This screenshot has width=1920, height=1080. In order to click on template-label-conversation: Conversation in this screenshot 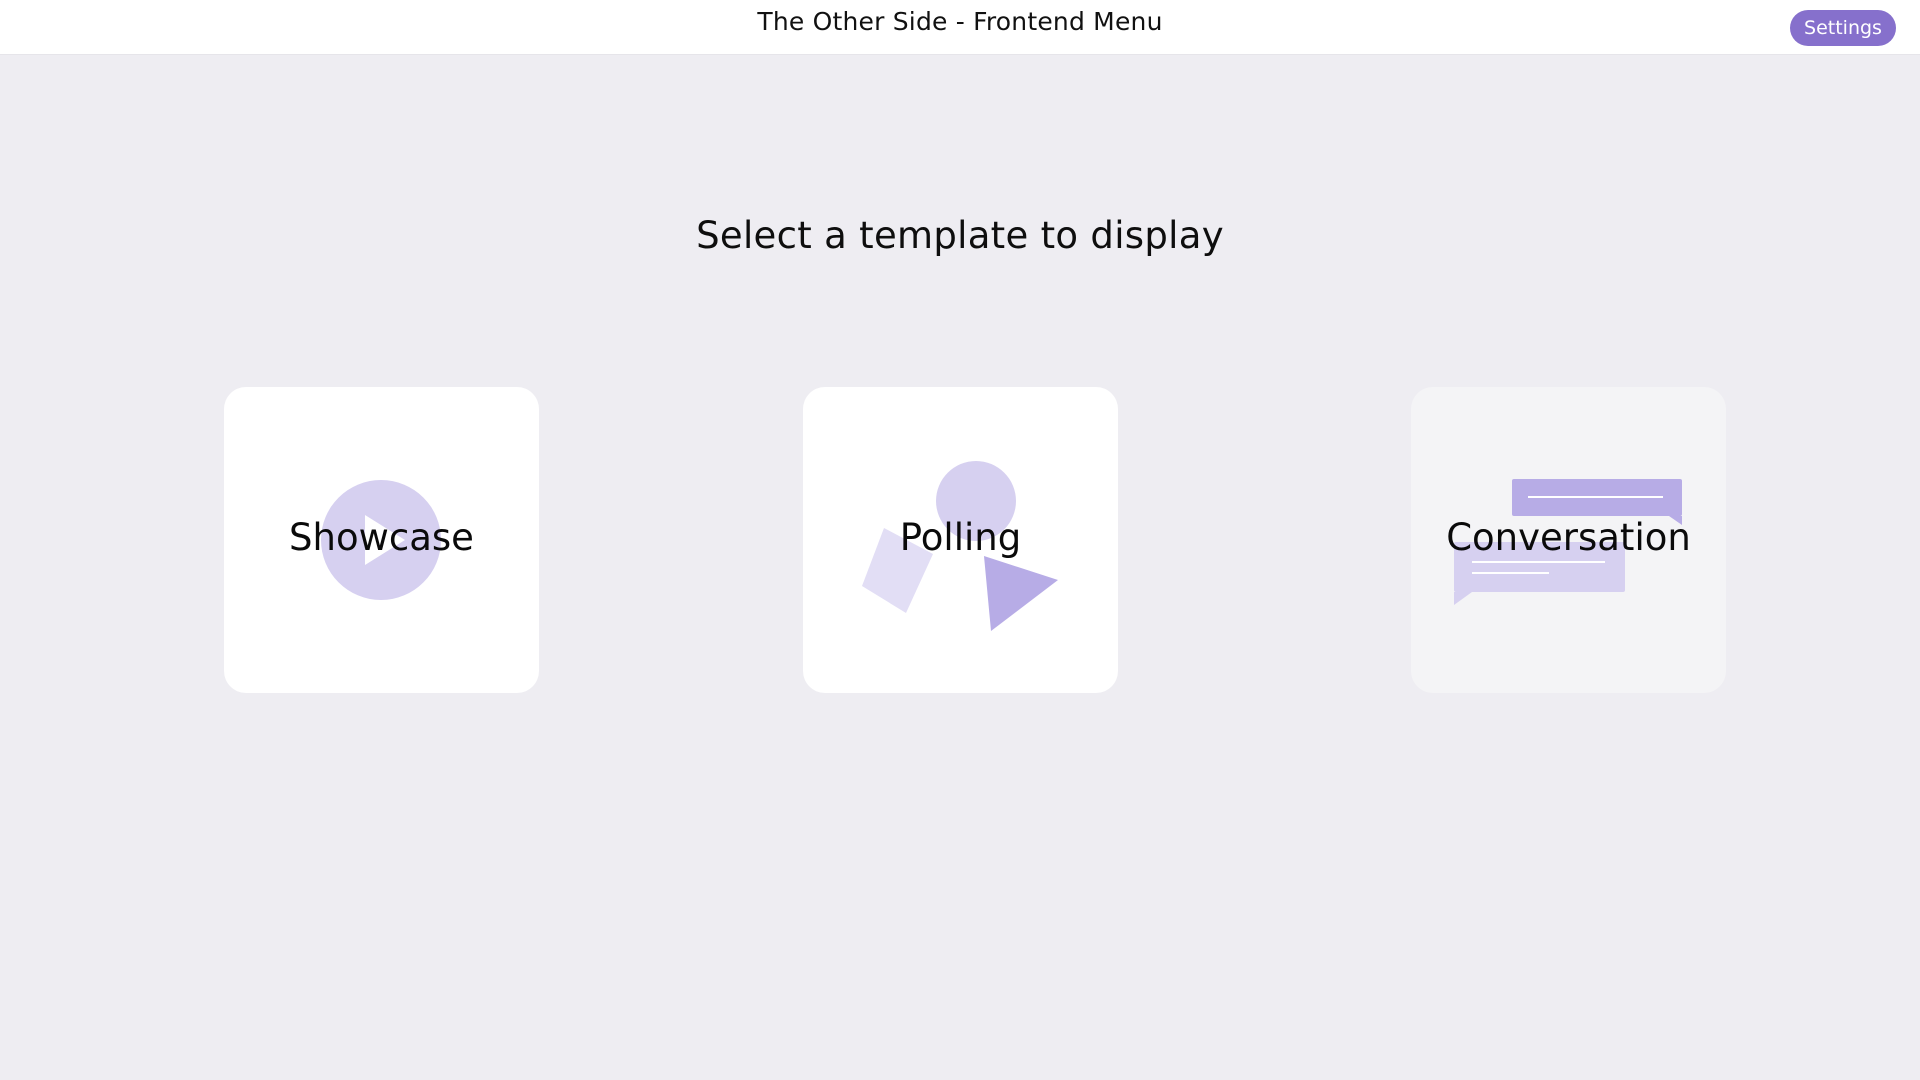, I will do `click(1568, 537)`.